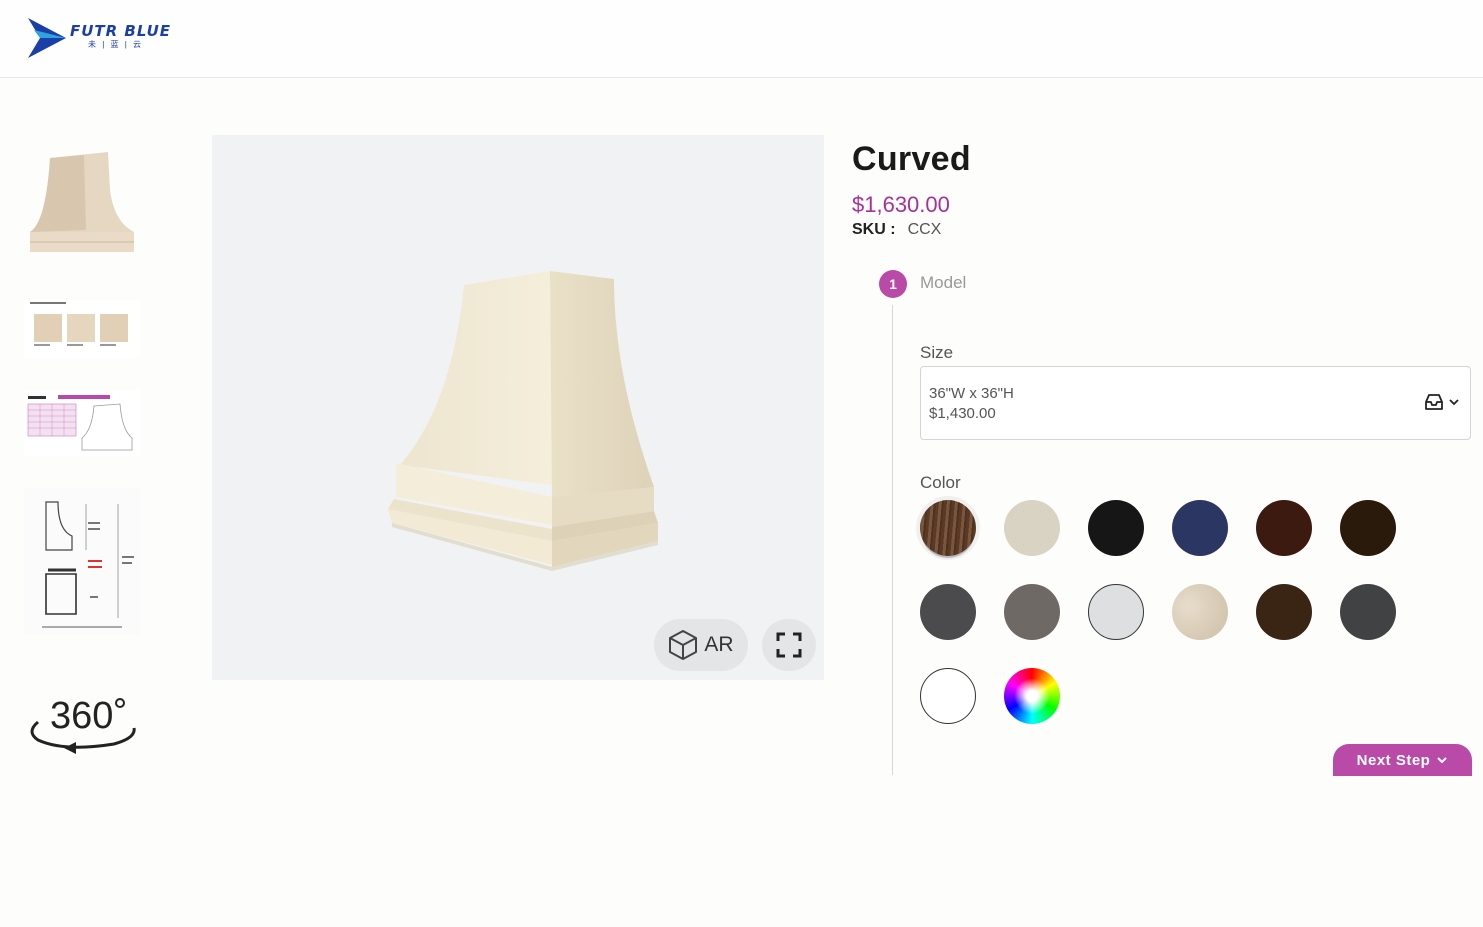 The width and height of the screenshot is (1483, 927). Describe the element at coordinates (962, 413) in the screenshot. I see `size-selected-price: $1,430.00` at that location.